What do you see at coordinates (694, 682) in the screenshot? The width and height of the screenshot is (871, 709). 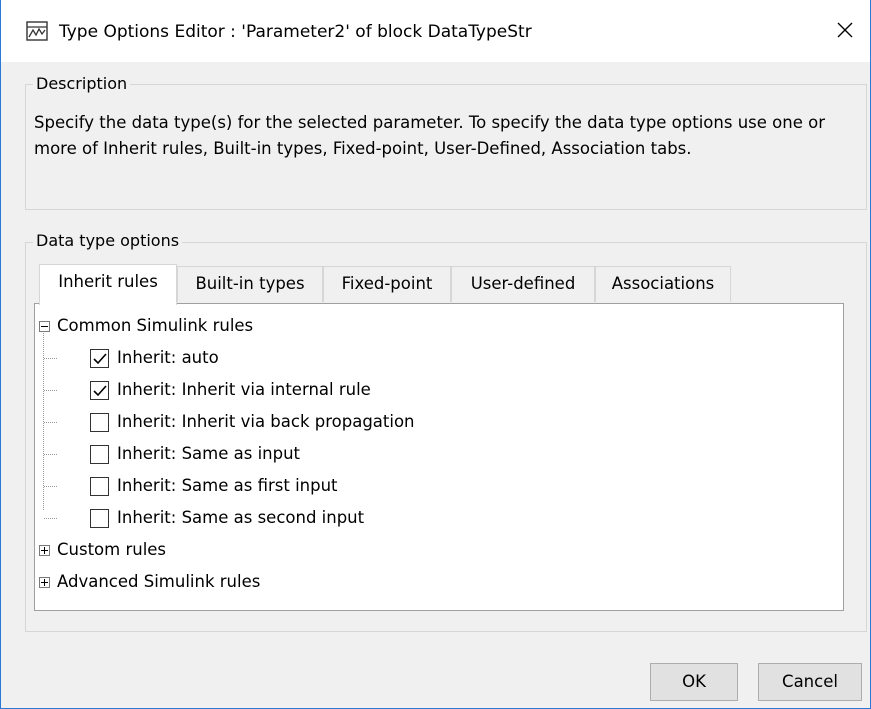 I see `ok-button: OK` at bounding box center [694, 682].